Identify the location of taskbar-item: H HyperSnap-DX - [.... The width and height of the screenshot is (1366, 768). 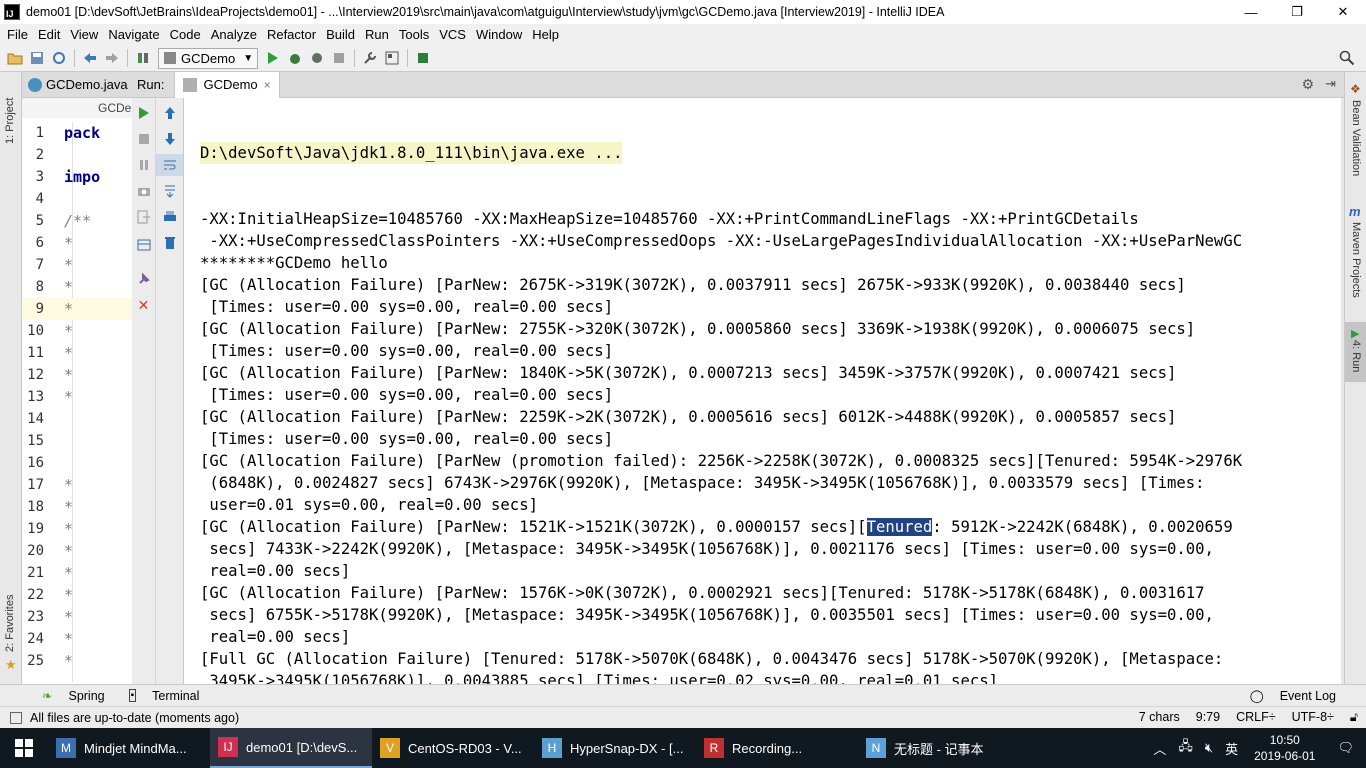
(615, 748).